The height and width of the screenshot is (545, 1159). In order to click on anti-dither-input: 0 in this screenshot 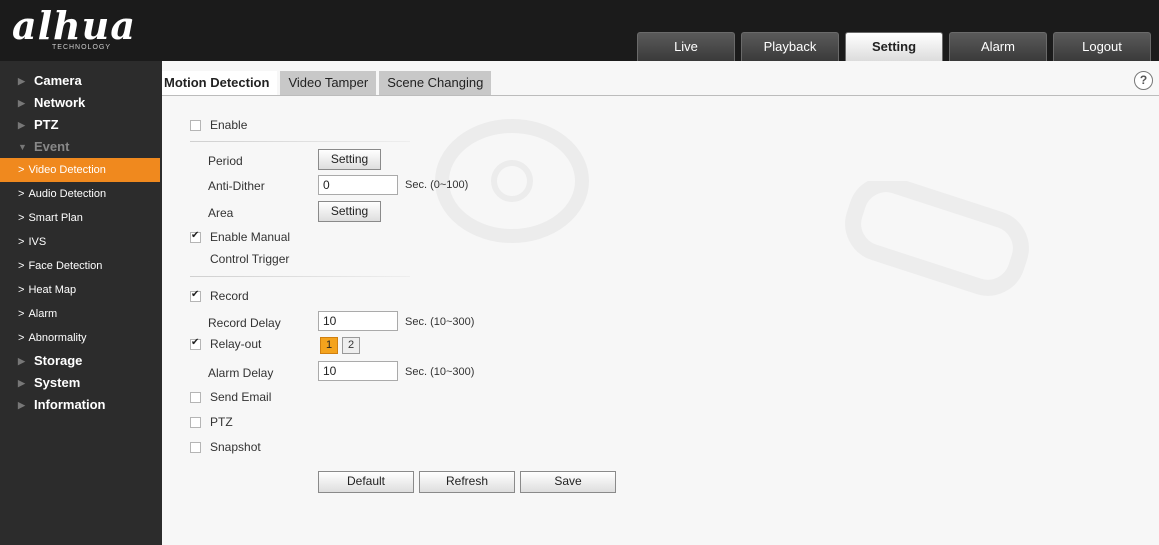, I will do `click(358, 185)`.